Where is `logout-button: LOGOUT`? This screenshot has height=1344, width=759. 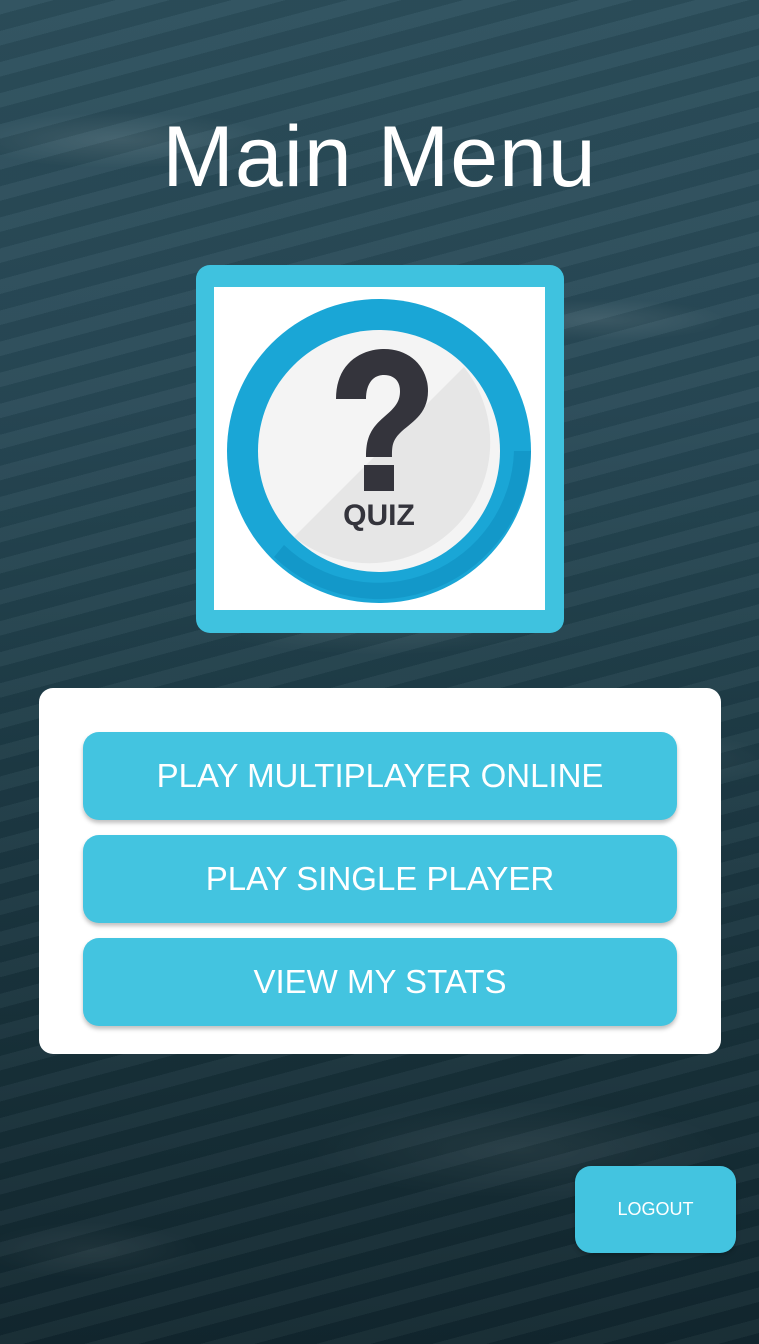
logout-button: LOGOUT is located at coordinates (655, 1209).